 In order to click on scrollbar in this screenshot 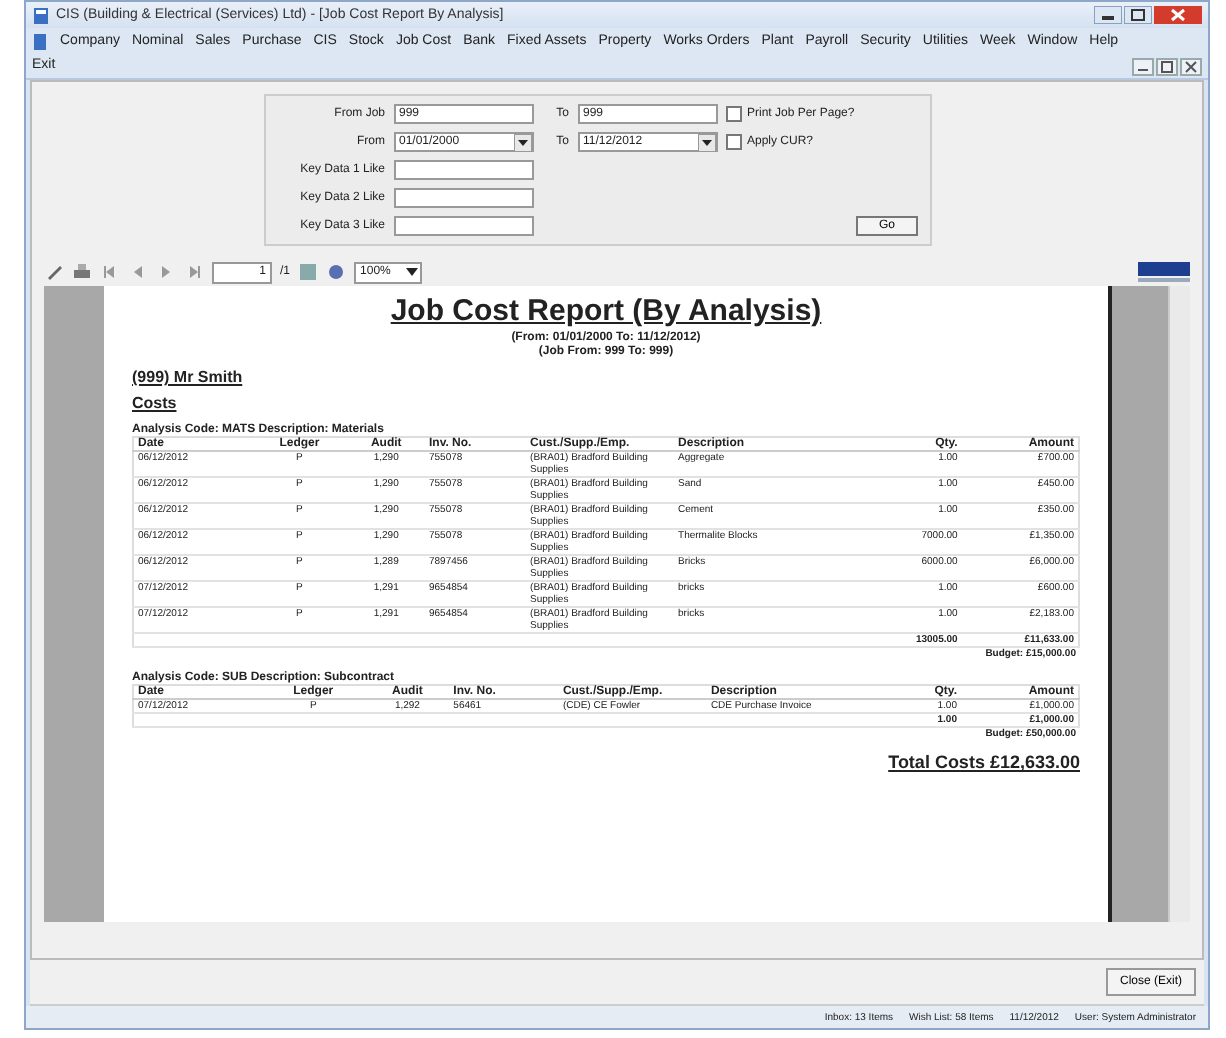, I will do `click(1179, 604)`.